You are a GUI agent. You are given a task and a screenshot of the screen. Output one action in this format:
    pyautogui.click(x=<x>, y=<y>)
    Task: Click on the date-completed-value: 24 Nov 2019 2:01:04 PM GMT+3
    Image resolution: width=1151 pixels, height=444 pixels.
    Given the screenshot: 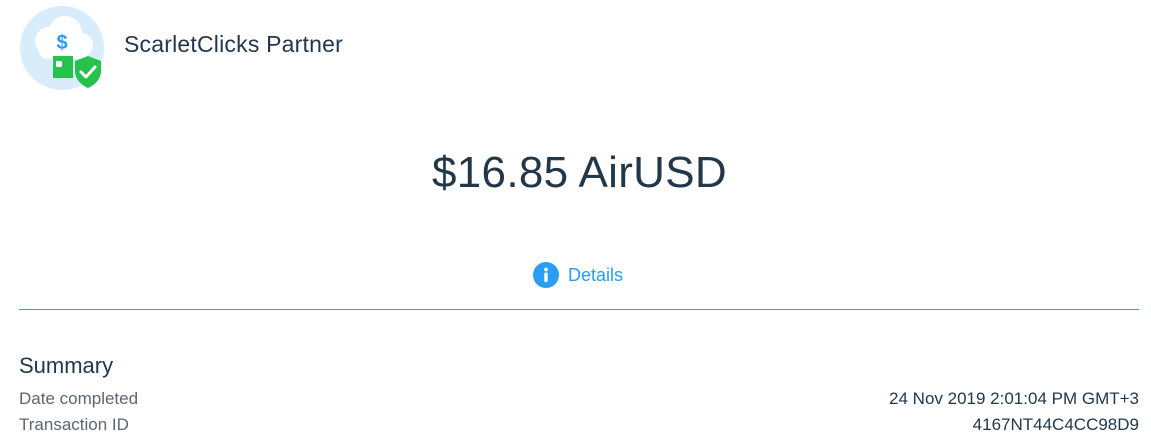 What is the action you would take?
    pyautogui.click(x=1014, y=398)
    